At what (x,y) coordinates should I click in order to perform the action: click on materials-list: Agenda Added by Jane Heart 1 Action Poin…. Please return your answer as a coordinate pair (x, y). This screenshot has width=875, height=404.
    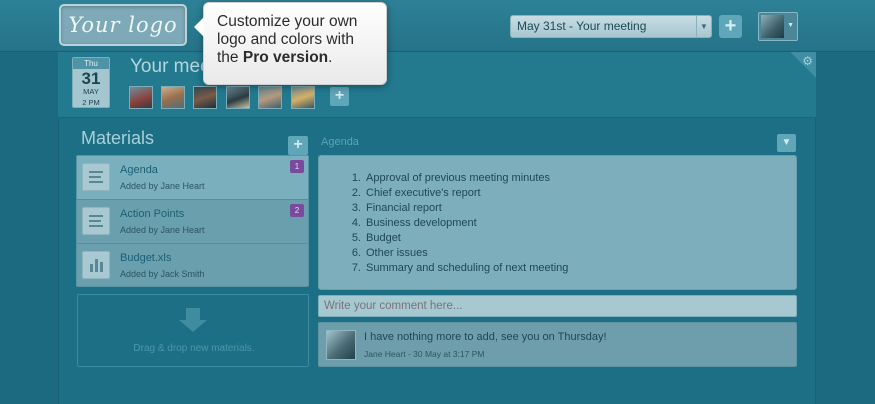
    Looking at the image, I should click on (192, 221).